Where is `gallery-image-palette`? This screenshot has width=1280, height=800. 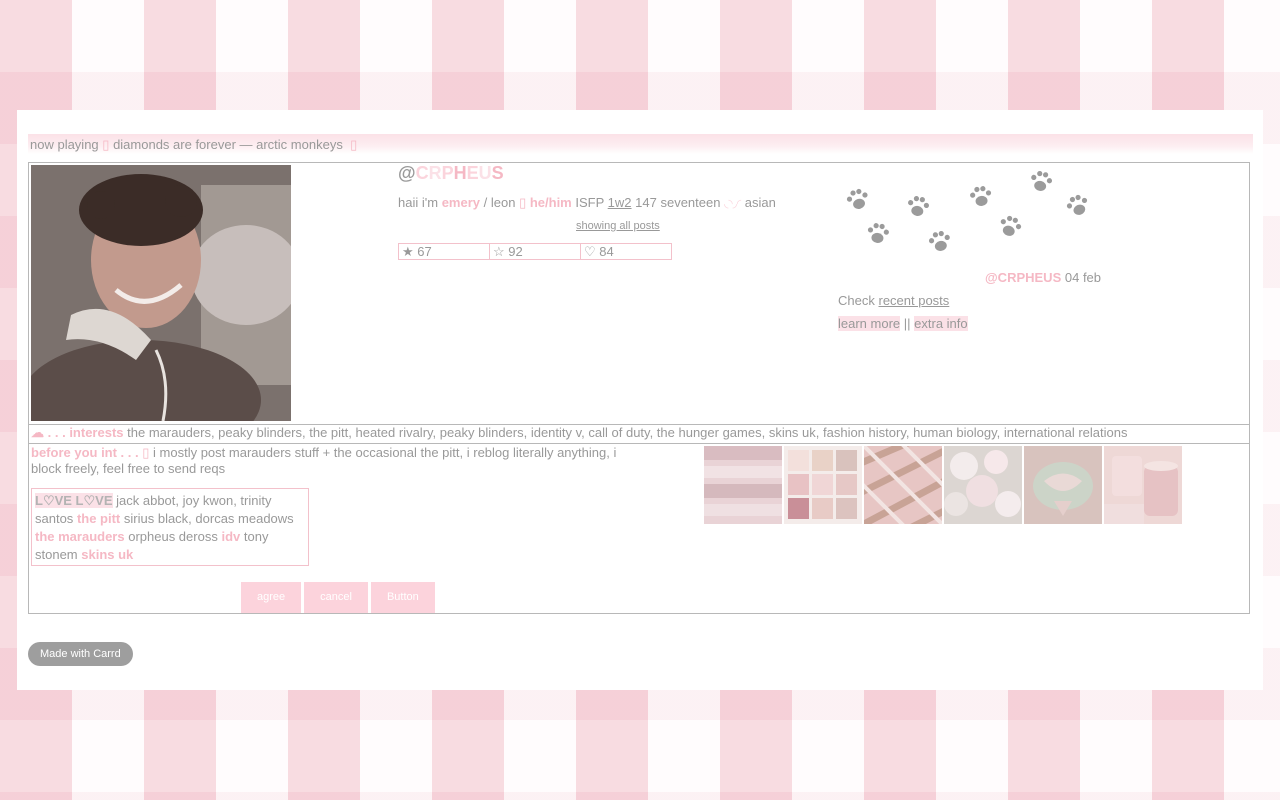 gallery-image-palette is located at coordinates (823, 485).